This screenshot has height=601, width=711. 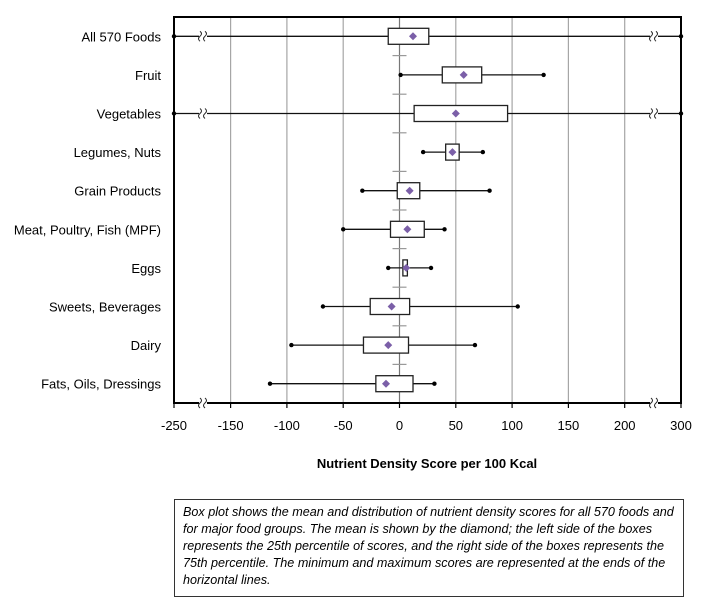 What do you see at coordinates (456, 425) in the screenshot?
I see `x-tick-label: 50` at bounding box center [456, 425].